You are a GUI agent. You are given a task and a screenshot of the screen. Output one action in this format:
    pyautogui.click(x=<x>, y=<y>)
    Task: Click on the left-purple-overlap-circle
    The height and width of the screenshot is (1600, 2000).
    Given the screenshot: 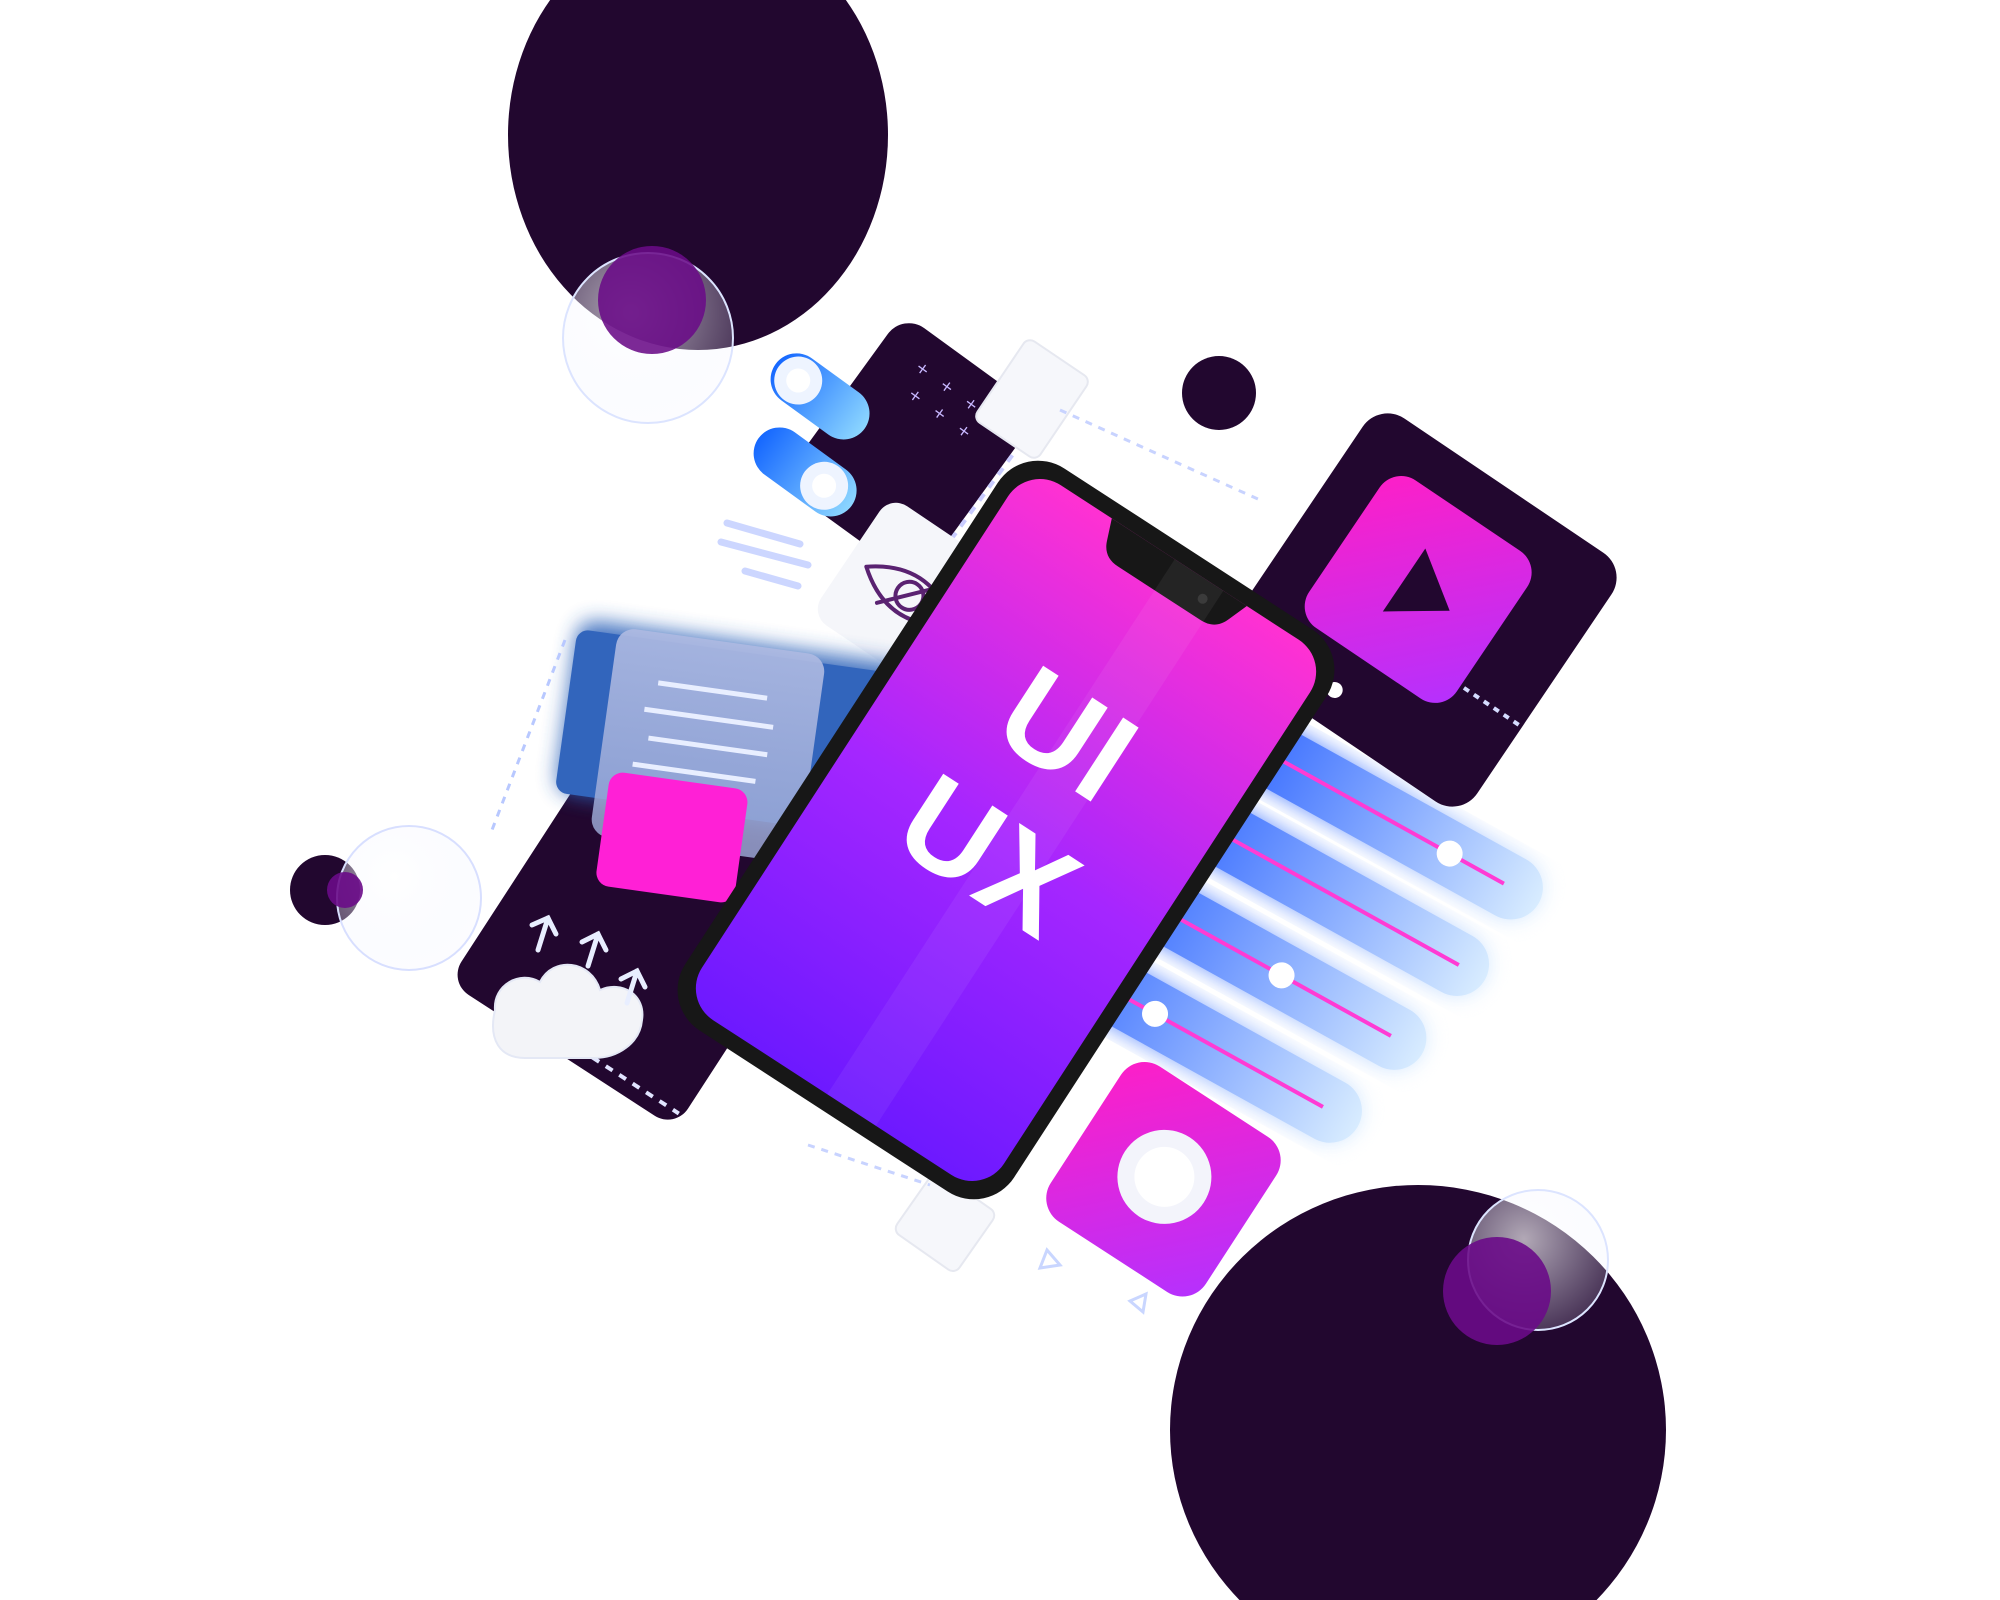 What is the action you would take?
    pyautogui.click(x=345, y=890)
    